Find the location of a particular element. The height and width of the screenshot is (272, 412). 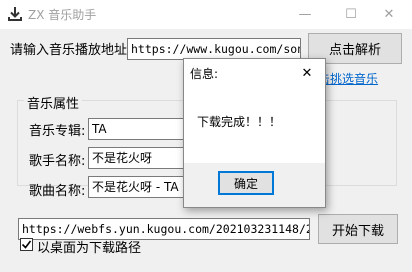

desktop-path-label: 以桌面为下载路径 is located at coordinates (89, 248).